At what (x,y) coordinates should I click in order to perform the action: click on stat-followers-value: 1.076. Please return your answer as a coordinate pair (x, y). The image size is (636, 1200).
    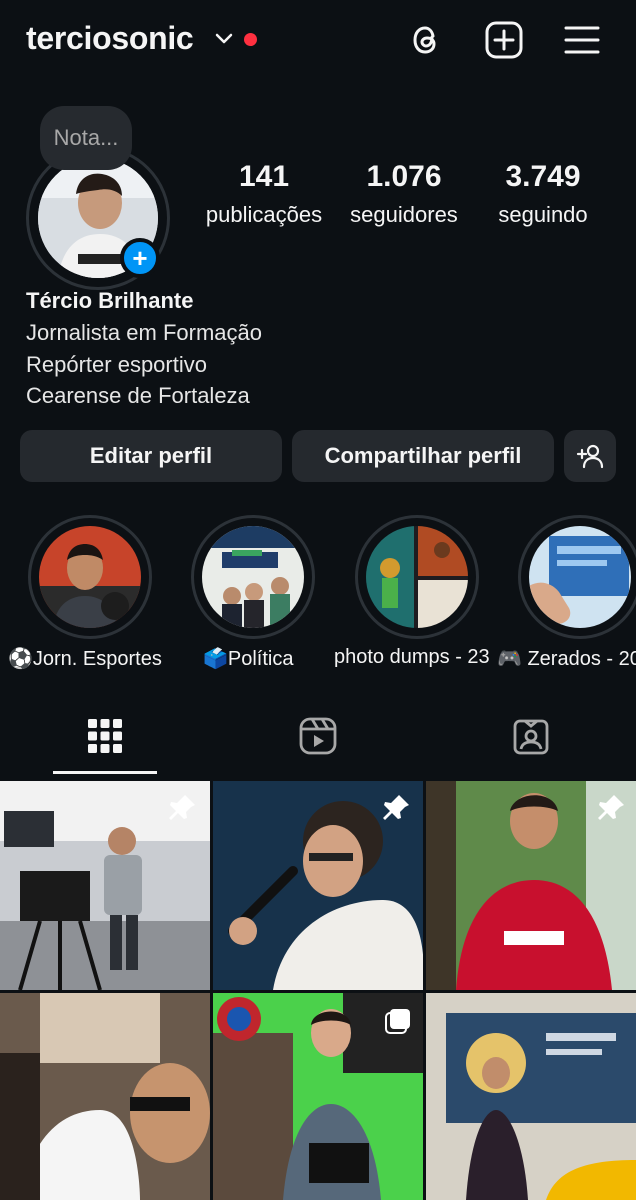
    Looking at the image, I should click on (404, 176).